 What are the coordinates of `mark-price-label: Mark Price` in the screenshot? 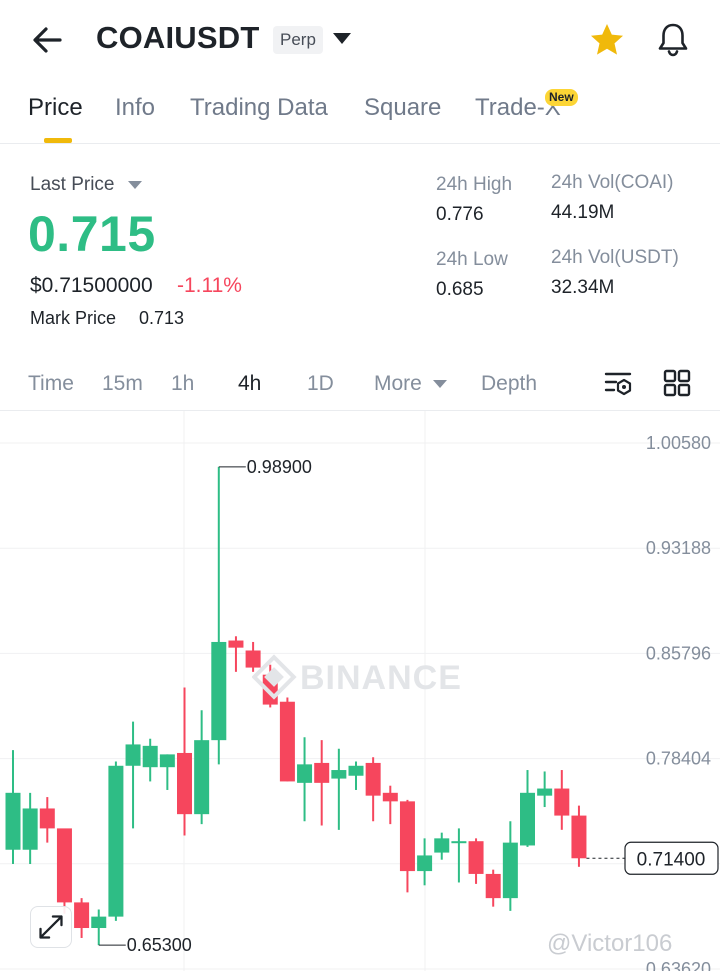 It's located at (73, 318).